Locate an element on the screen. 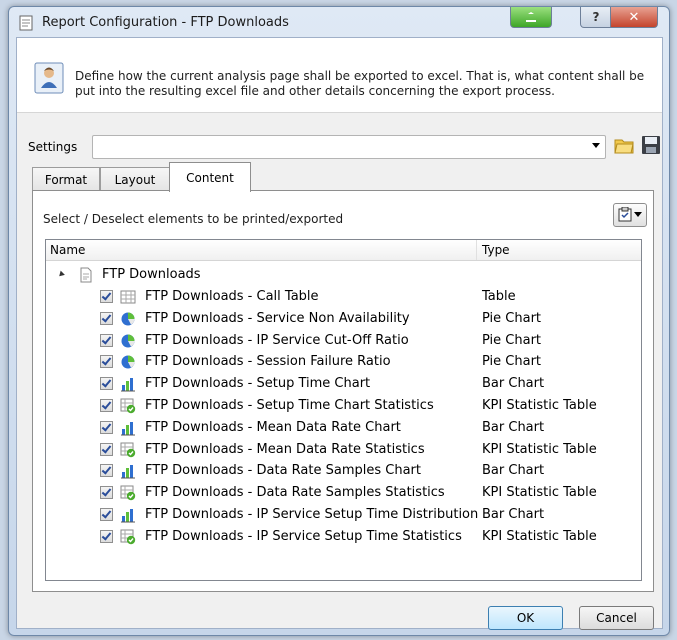  open-folder-button is located at coordinates (624, 145).